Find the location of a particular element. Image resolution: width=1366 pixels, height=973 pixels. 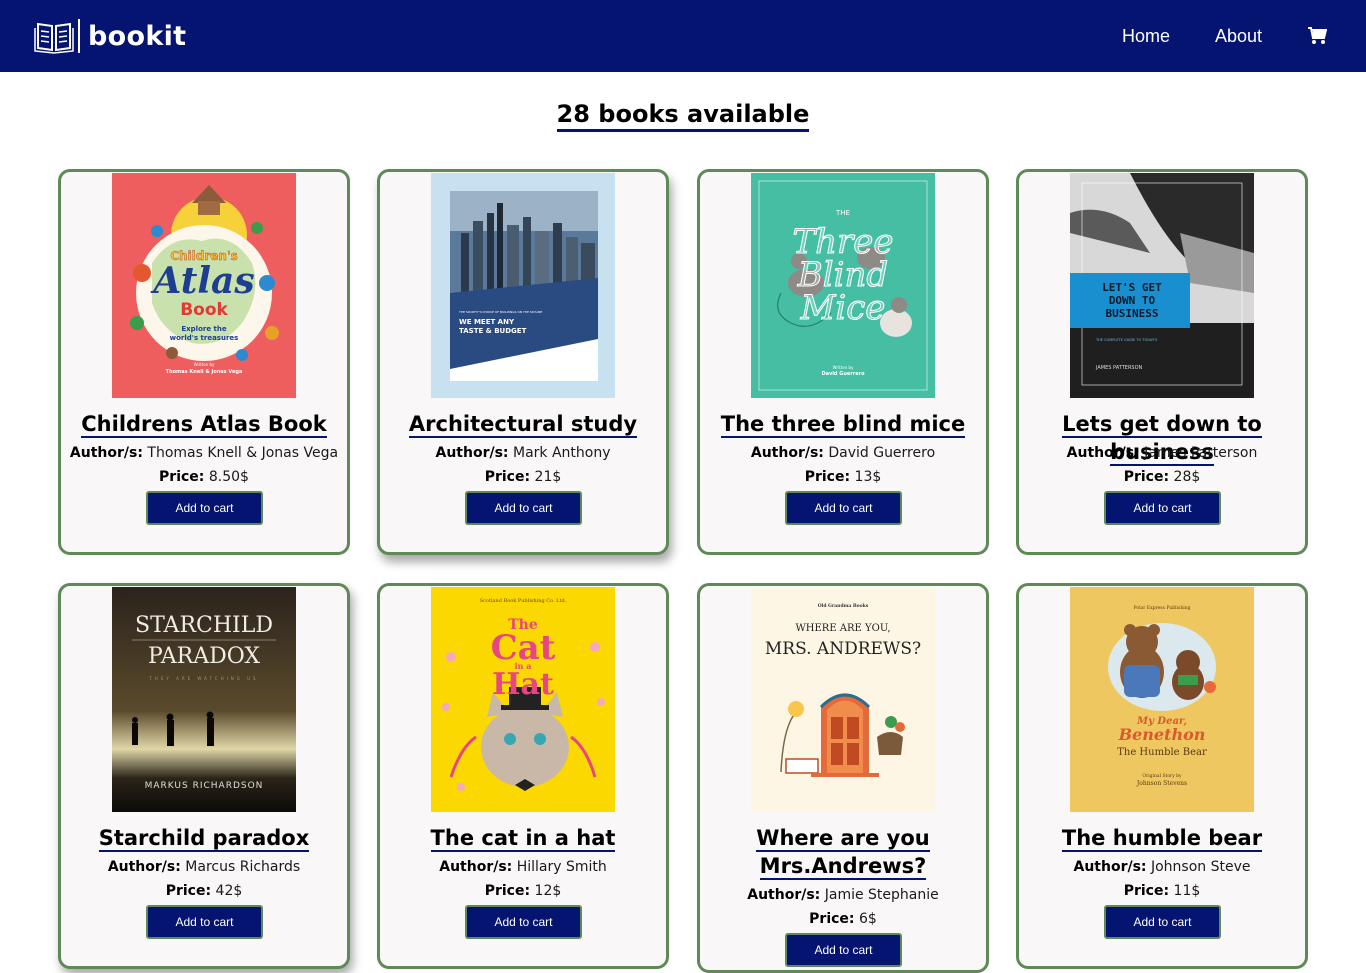

book-title: Where are you Mrs.Andrews? is located at coordinates (843, 852).